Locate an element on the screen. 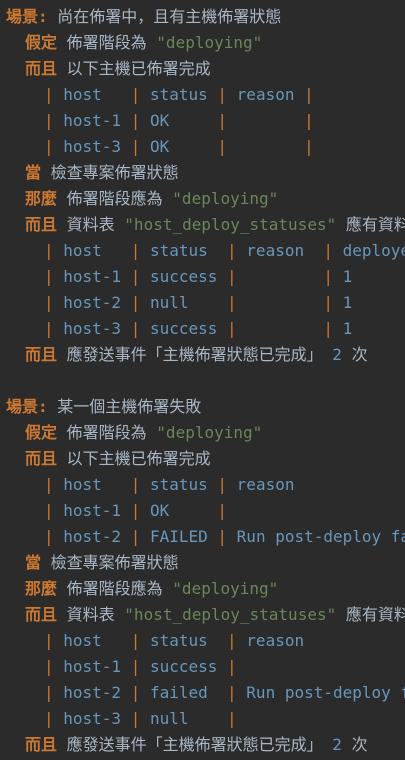 This screenshot has height=760, width=405. code-line: | host-2 | null | | 1 is located at coordinates (203, 303).